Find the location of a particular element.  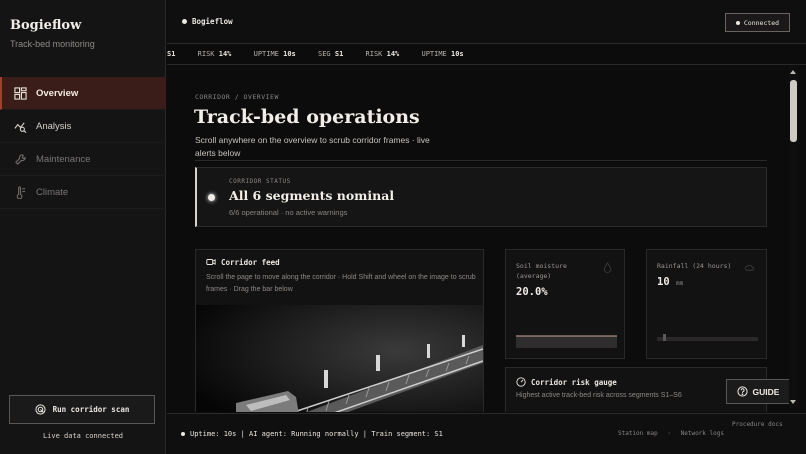

connection-badge: Connected is located at coordinates (757, 22).